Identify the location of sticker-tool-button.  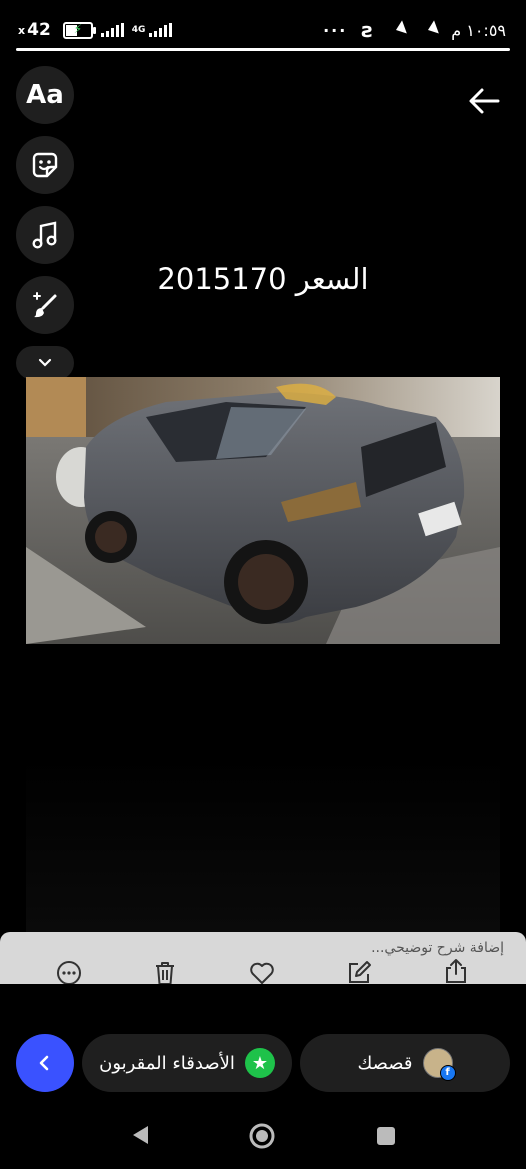
(45, 165).